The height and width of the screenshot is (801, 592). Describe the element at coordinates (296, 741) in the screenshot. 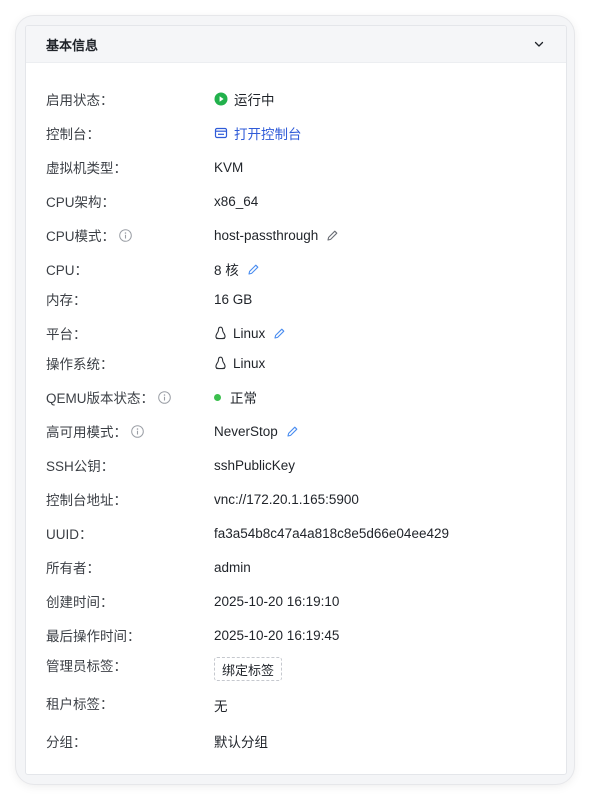

I see `field-row-group: 分组： 默认分组` at that location.